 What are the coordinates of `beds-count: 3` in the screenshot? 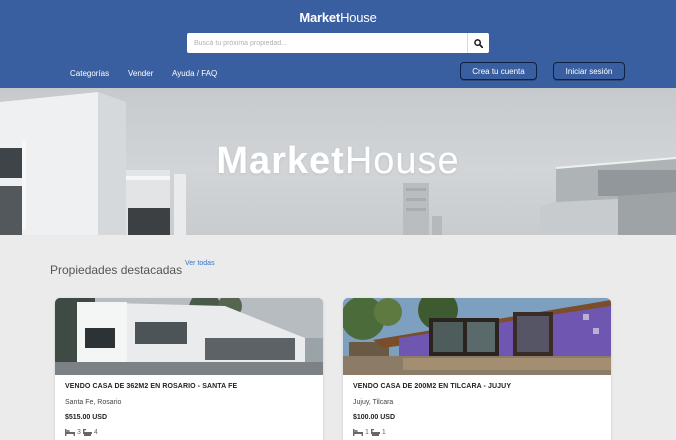 It's located at (79, 432).